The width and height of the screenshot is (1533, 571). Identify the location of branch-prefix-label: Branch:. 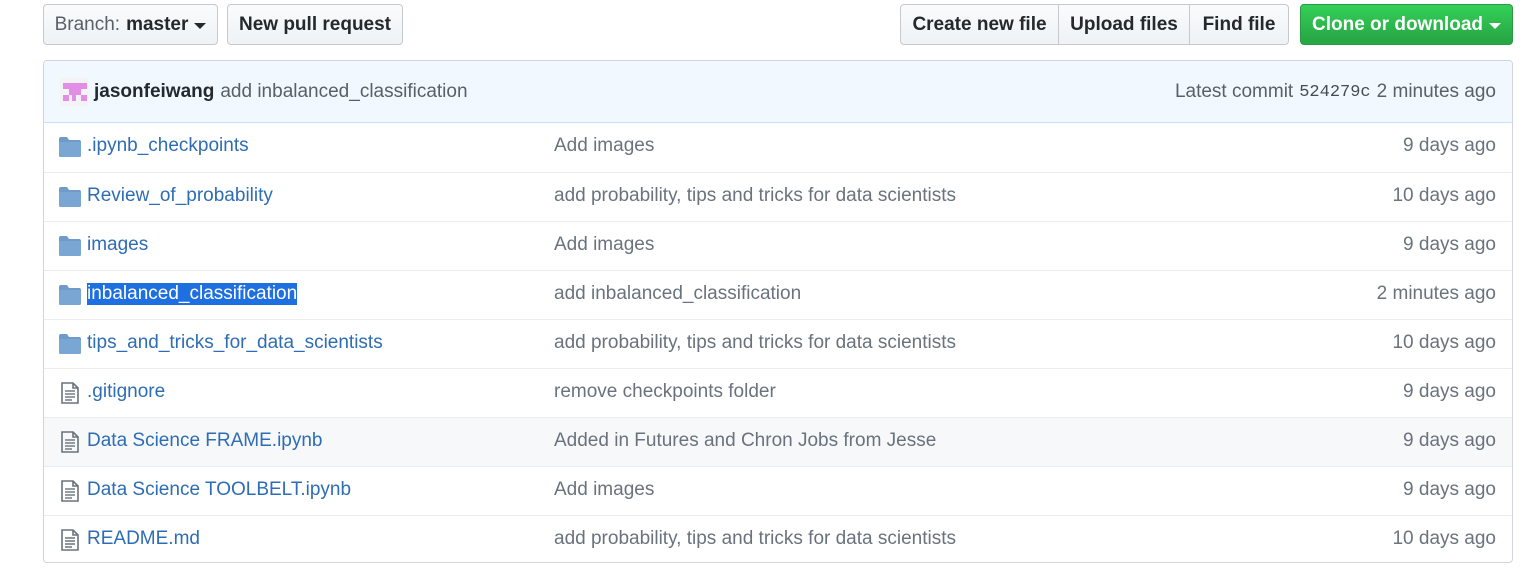
(87, 24).